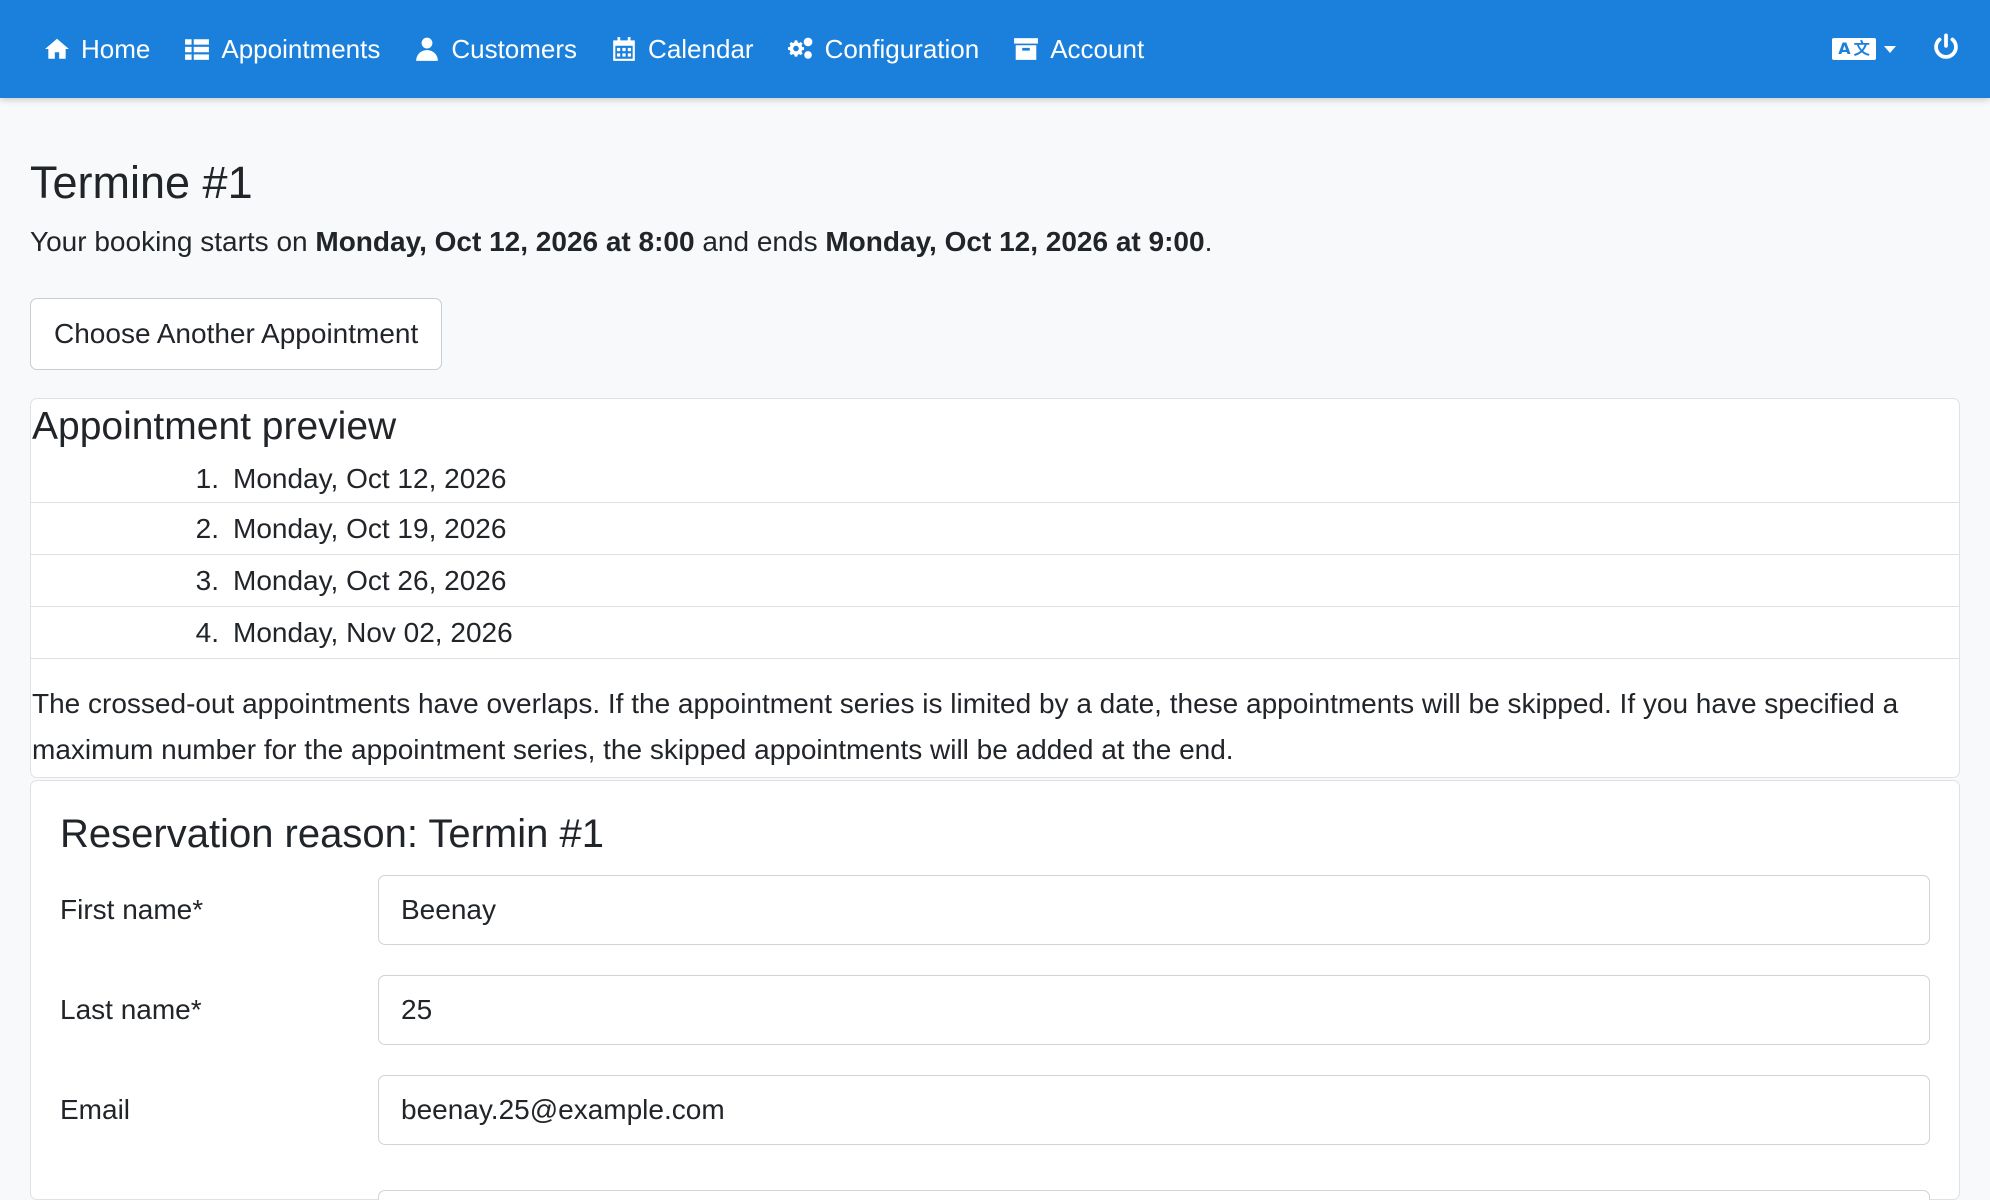 The width and height of the screenshot is (1990, 1200). What do you see at coordinates (131, 1009) in the screenshot?
I see `last-name-label: Last name*` at bounding box center [131, 1009].